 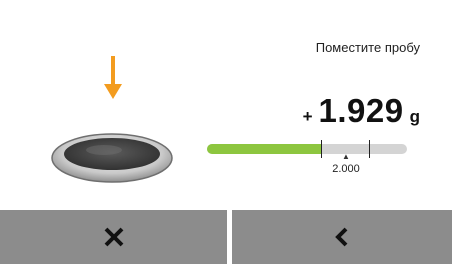 I want to click on weight-readout: + 1.929 g, so click(x=361, y=111).